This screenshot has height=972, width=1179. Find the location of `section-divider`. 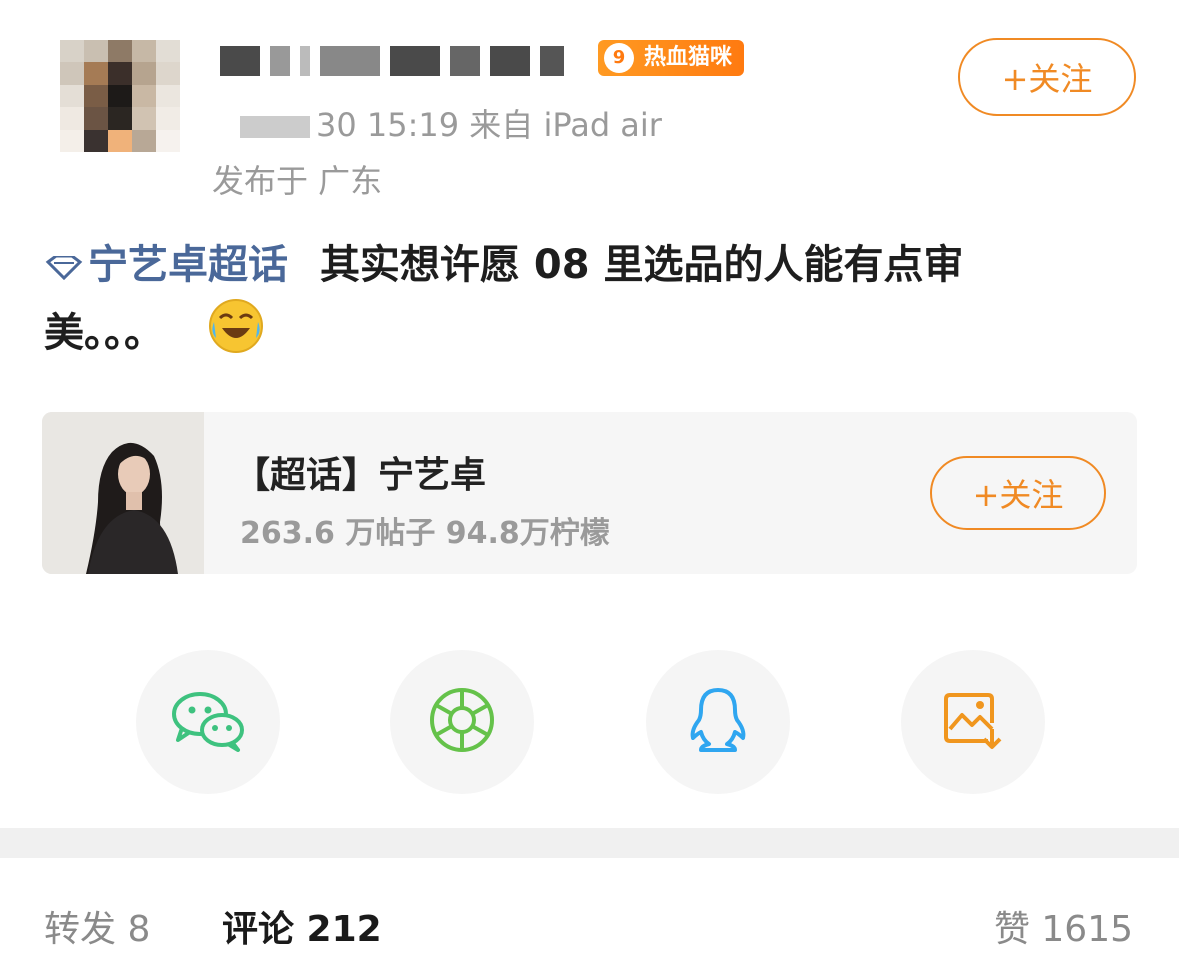

section-divider is located at coordinates (589, 843).